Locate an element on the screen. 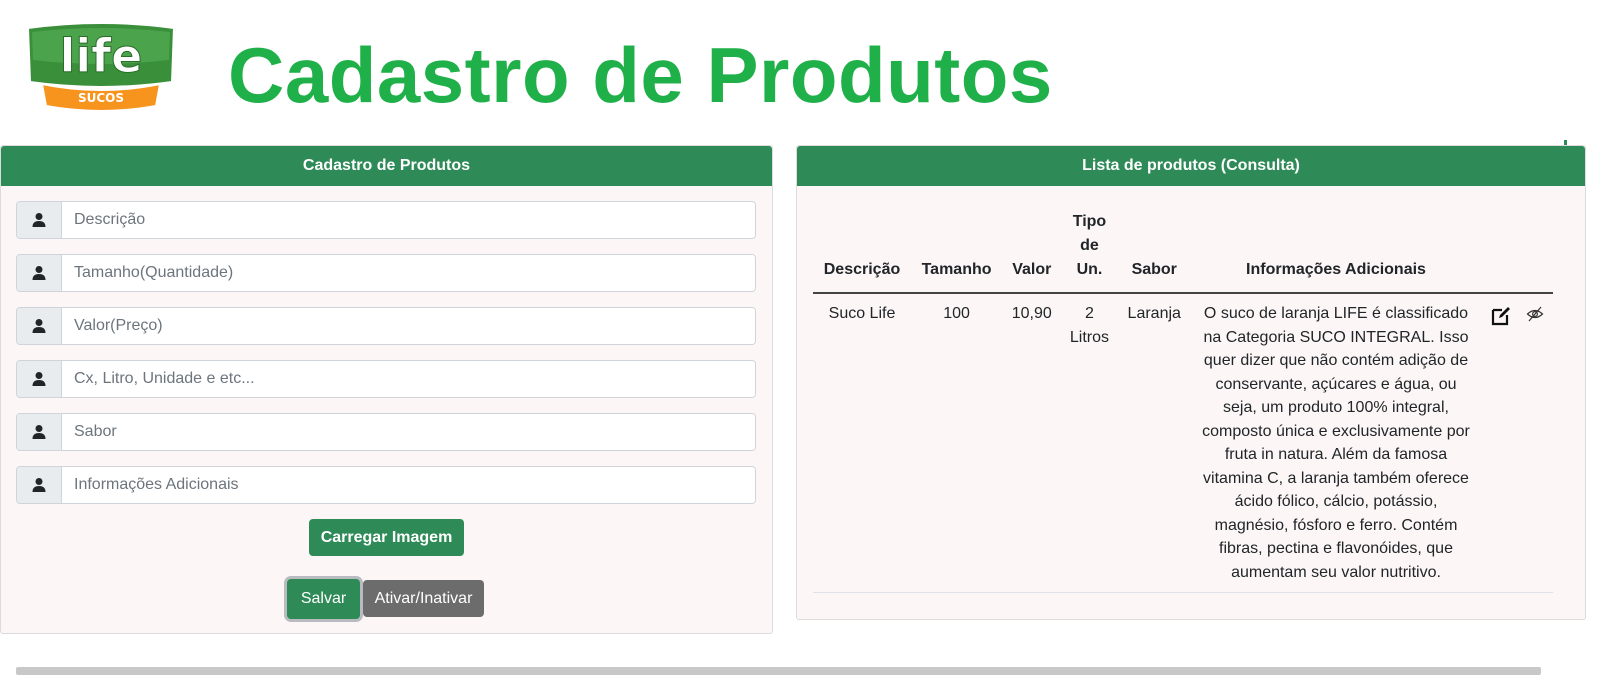 This screenshot has width=1599, height=686. page-title: Cadastro de Produtos is located at coordinates (640, 75).